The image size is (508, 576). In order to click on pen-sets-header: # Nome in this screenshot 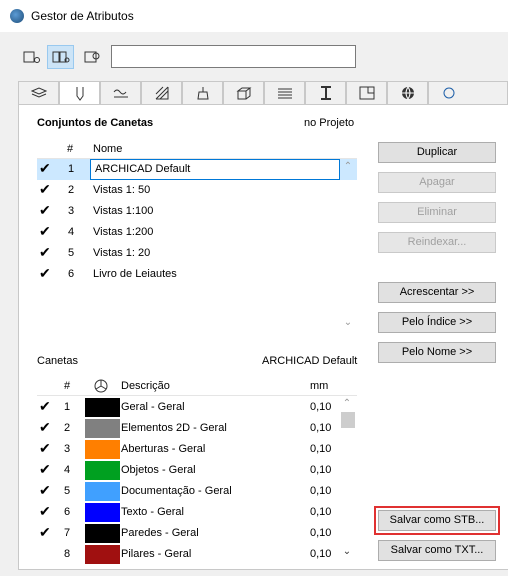, I will do `click(197, 149)`.